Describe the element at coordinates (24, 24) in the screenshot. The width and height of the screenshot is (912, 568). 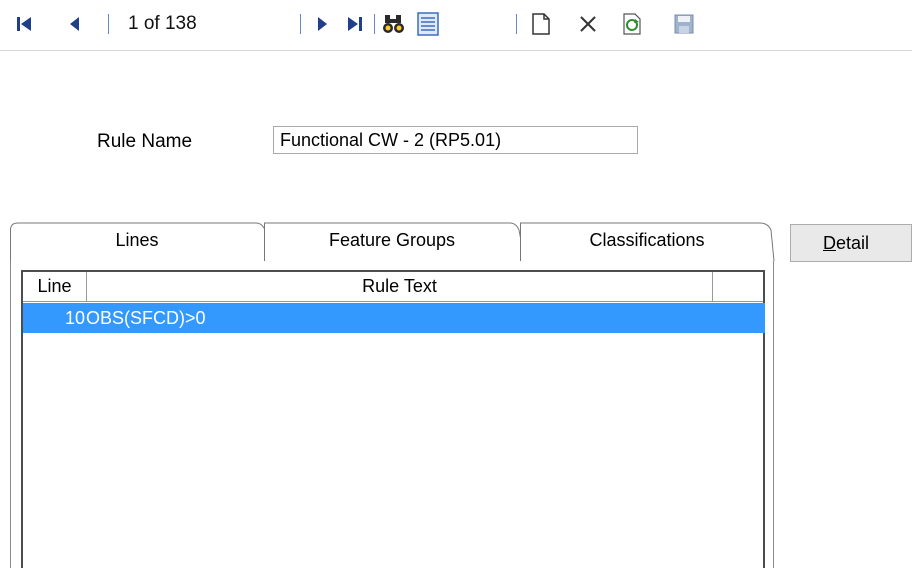
I see `first-record-icon` at that location.